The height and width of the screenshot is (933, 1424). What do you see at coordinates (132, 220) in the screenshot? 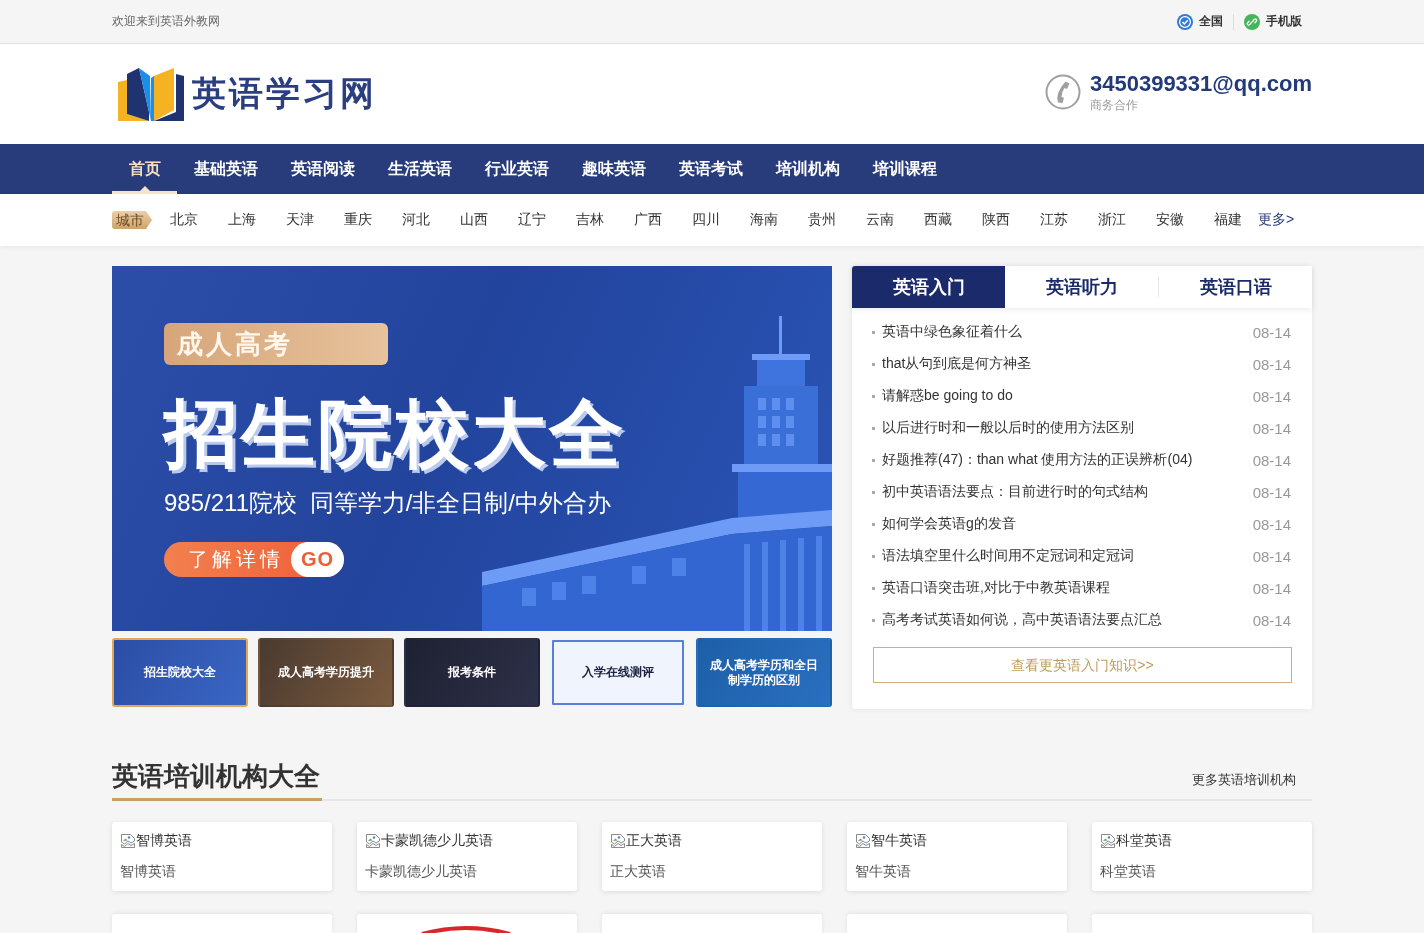
I see `city-tag: 城市` at bounding box center [132, 220].